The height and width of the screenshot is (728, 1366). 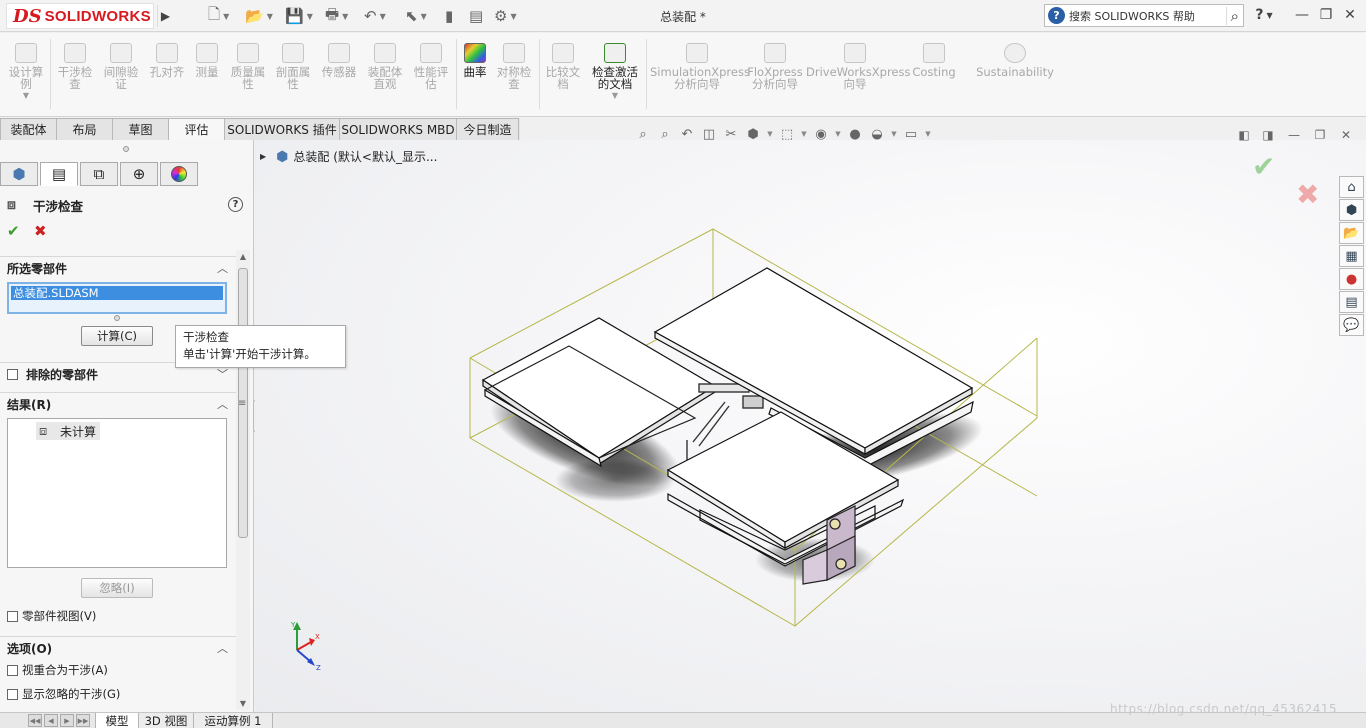 What do you see at coordinates (35, 720) in the screenshot?
I see `first-tab-icon: ◀◀` at bounding box center [35, 720].